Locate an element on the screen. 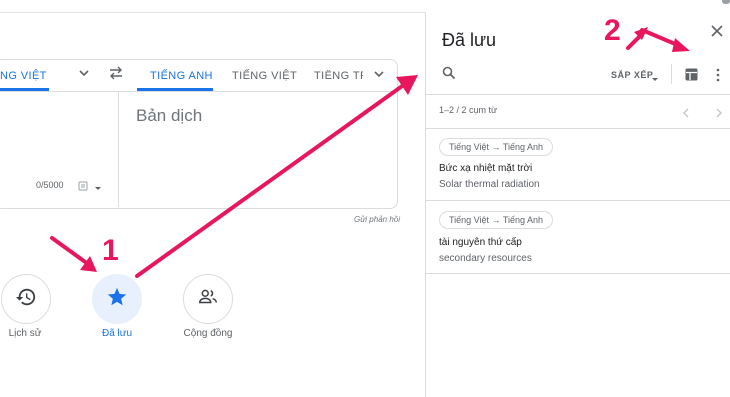 Image resolution: width=730 pixels, height=397 pixels. saved-button is located at coordinates (117, 299).